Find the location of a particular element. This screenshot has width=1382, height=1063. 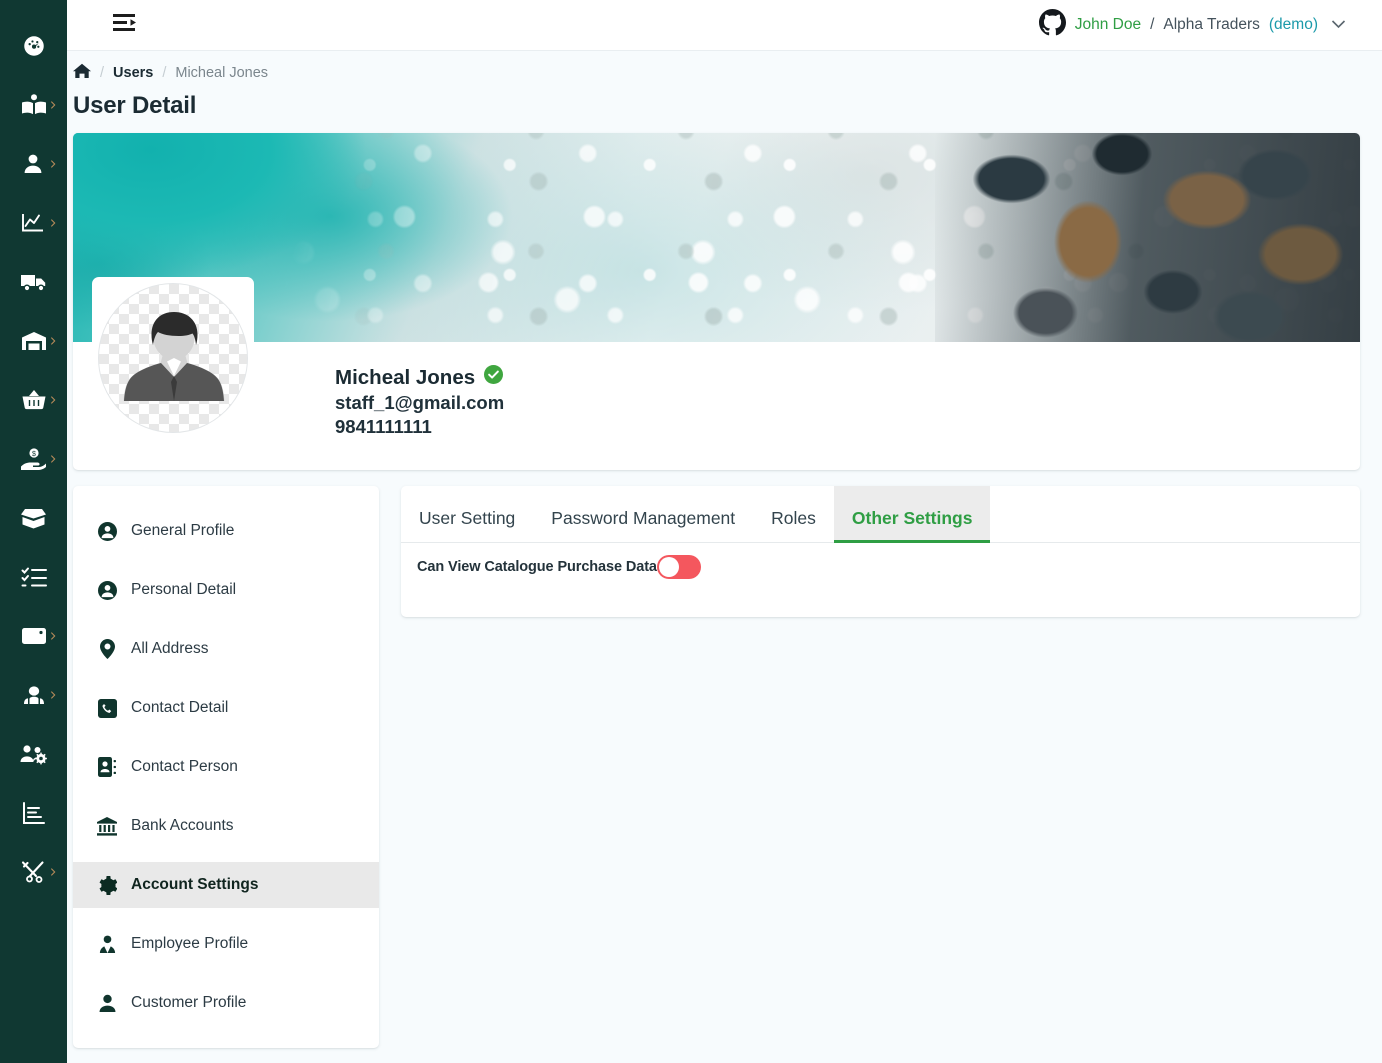

sales-chart-icon is located at coordinates (34, 223).